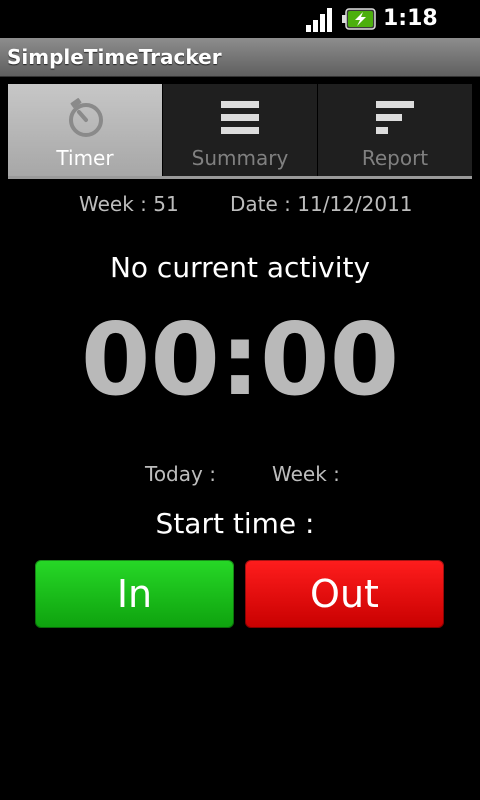 The width and height of the screenshot is (480, 800). What do you see at coordinates (306, 474) in the screenshot?
I see `week-total-label: Week :` at bounding box center [306, 474].